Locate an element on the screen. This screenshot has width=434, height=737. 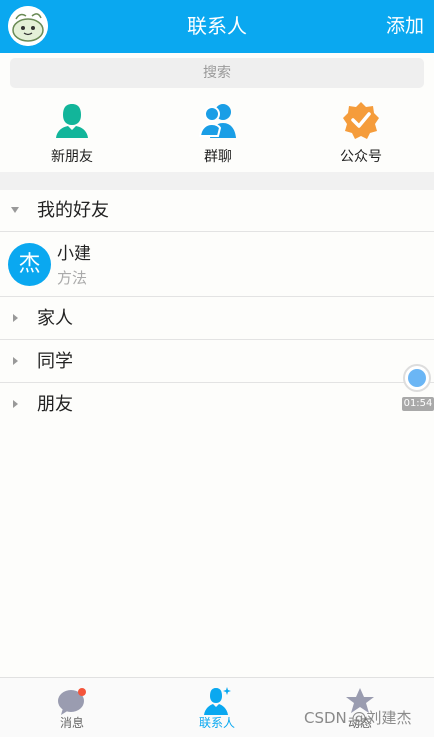
group-chat-label: 群聊 is located at coordinates (218, 157).